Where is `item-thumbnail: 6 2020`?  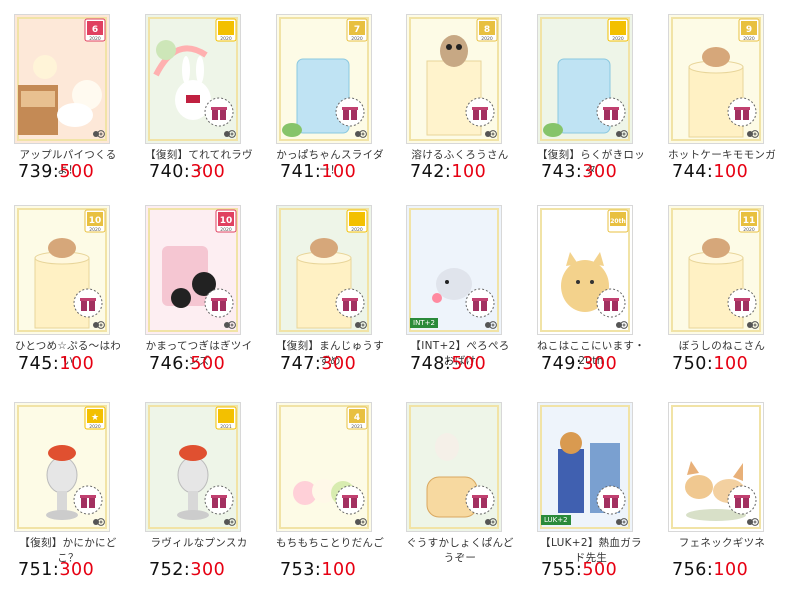
item-thumbnail: 6 2020 is located at coordinates (62, 79).